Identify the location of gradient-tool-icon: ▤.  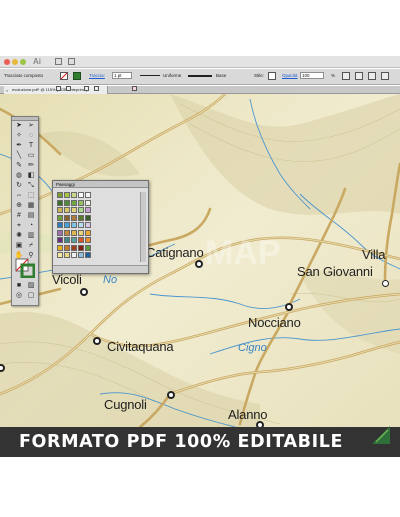
(31, 215).